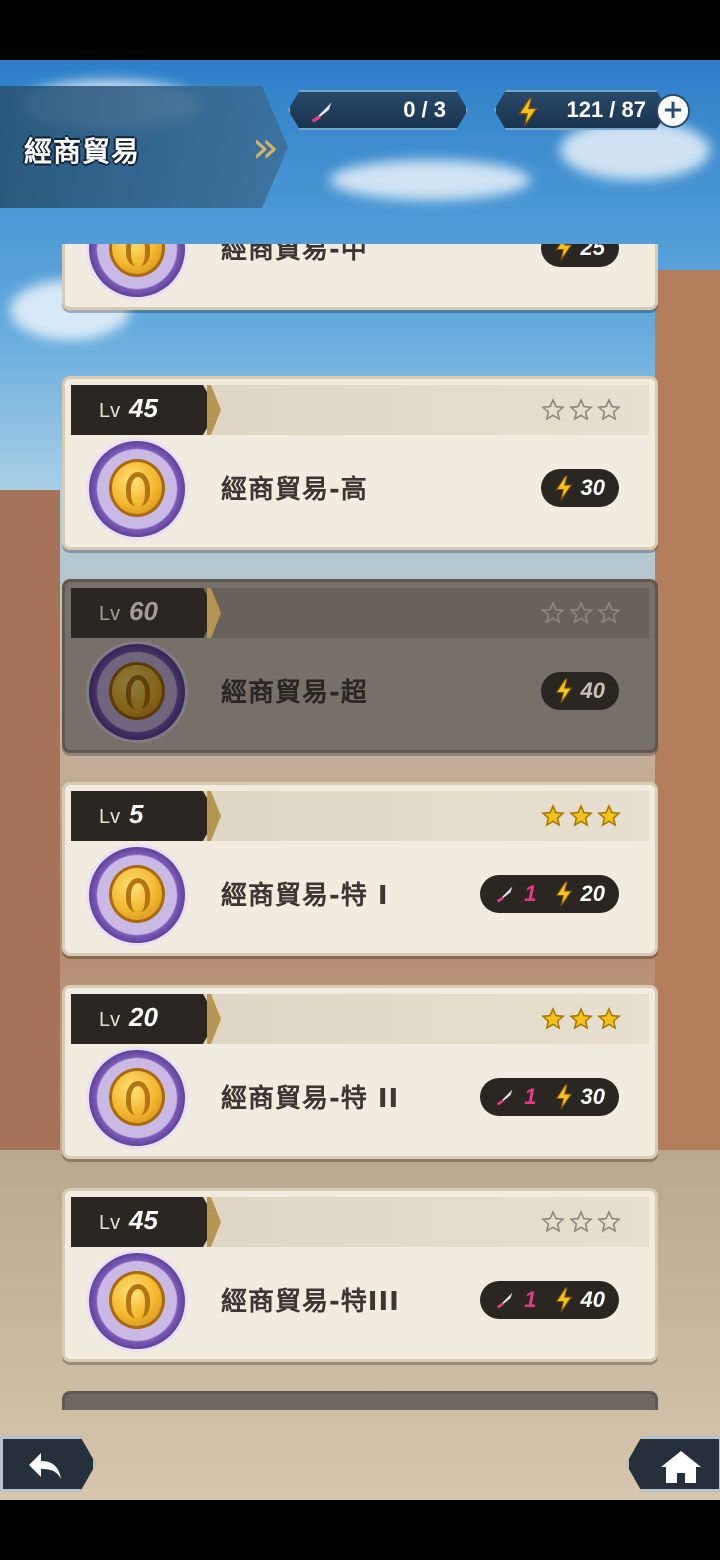  Describe the element at coordinates (360, 1275) in the screenshot. I see `stage-card: Lv 45 經商貿易-特III 1 40` at that location.